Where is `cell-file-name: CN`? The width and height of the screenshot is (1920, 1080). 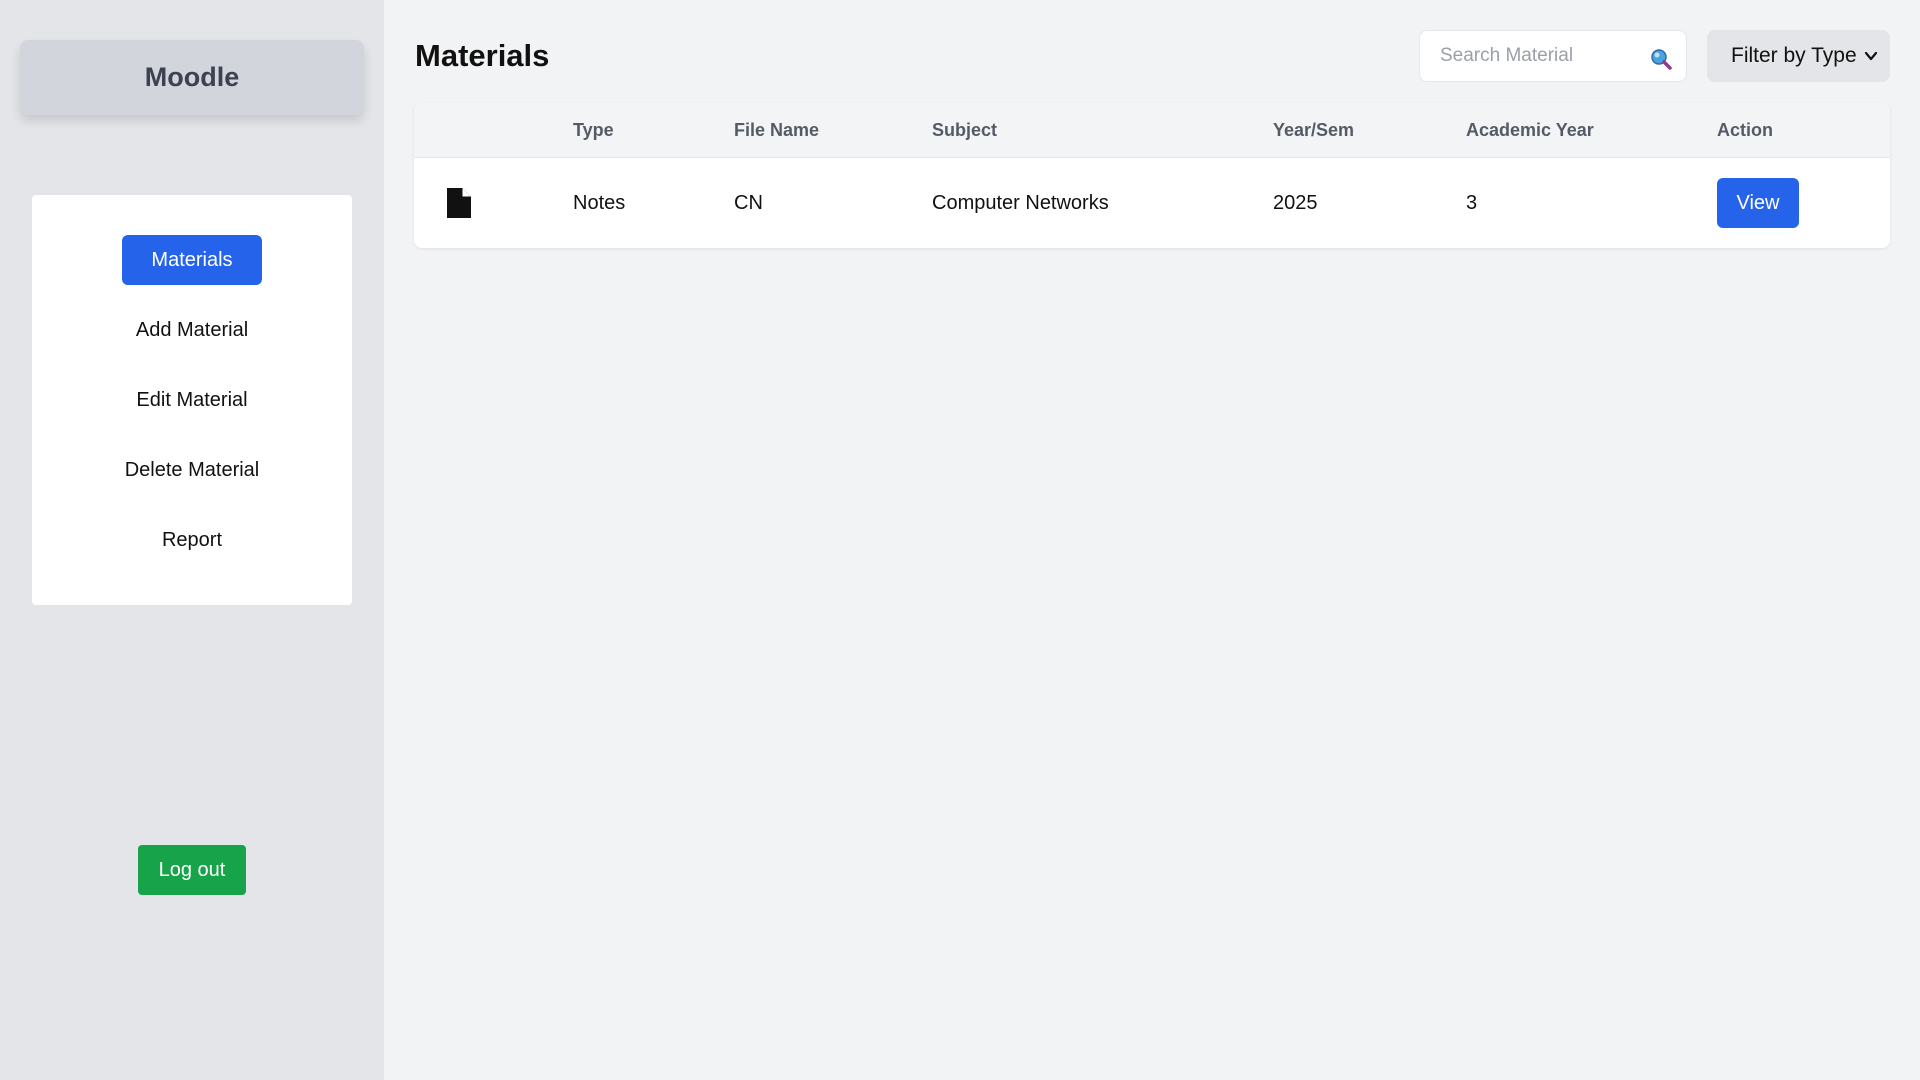 cell-file-name: CN is located at coordinates (748, 203).